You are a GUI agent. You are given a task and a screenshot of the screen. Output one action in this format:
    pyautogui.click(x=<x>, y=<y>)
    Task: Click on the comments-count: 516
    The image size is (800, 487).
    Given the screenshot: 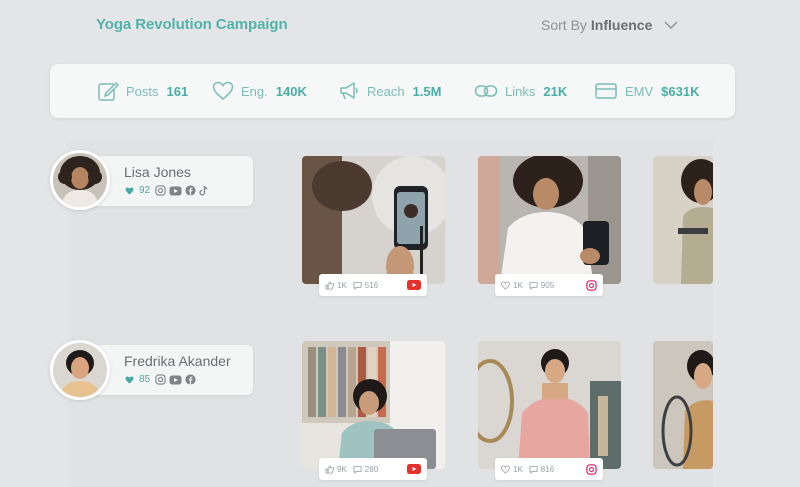 What is the action you would take?
    pyautogui.click(x=371, y=285)
    